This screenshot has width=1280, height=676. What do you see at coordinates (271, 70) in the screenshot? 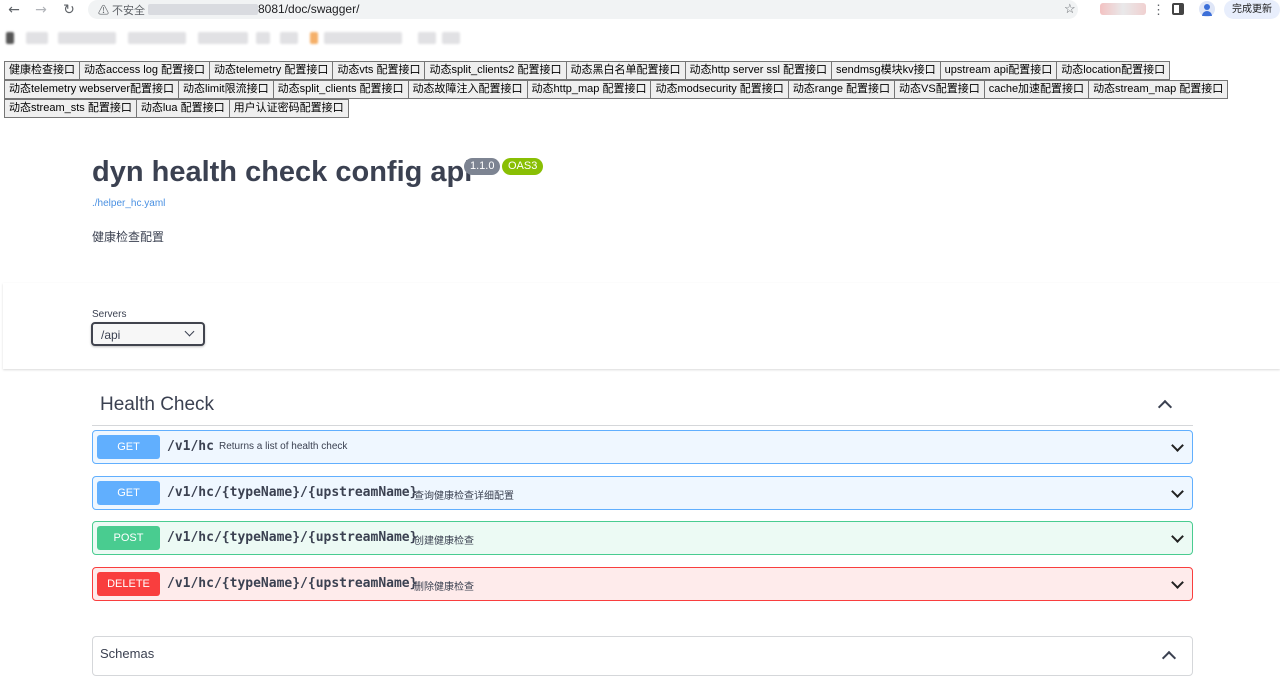
I see `nav-button: 动态telemetry 配置接口` at bounding box center [271, 70].